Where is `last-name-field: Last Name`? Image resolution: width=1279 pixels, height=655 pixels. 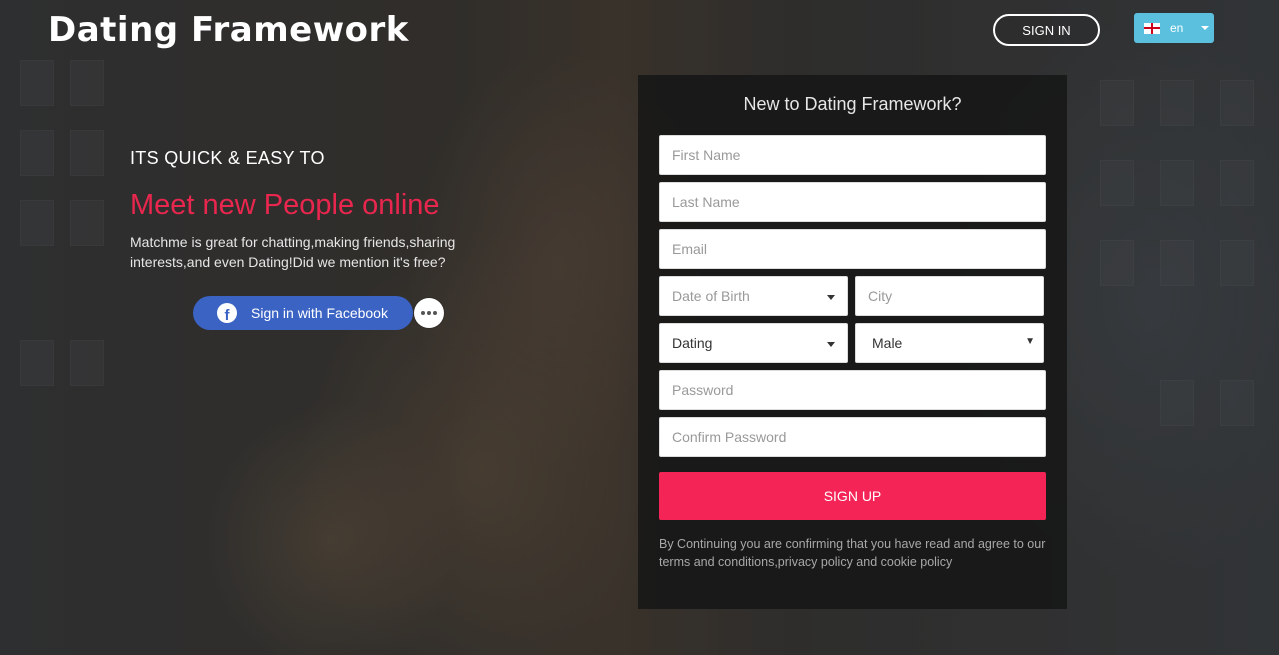 last-name-field: Last Name is located at coordinates (852, 202).